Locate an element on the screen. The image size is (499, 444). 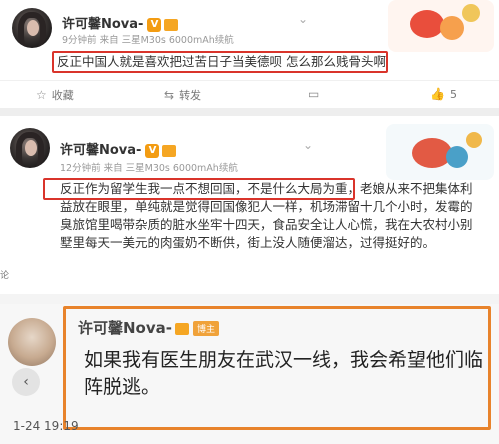
comment-text: 如果我有医生朋友在武汉一线，我会希望他们临阵脱逃。 is located at coordinates (284, 373).